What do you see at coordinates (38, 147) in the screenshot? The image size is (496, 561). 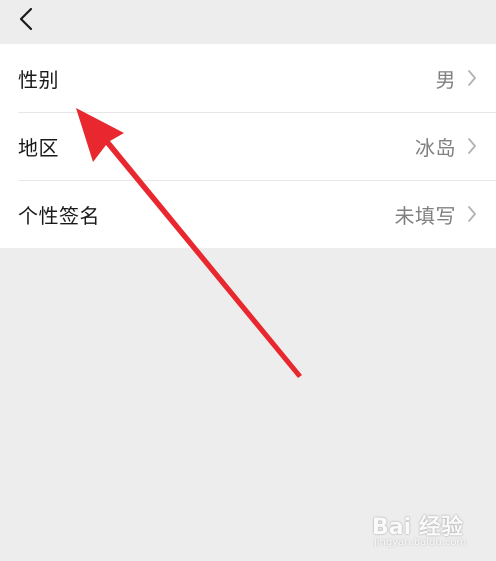 I see `region-label: 地区` at bounding box center [38, 147].